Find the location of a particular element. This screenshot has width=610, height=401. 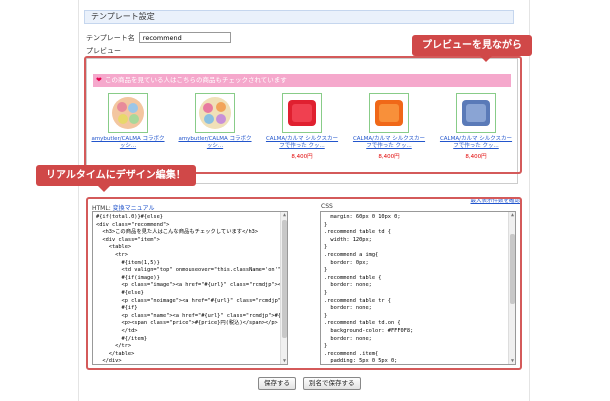

save-button: 保存する is located at coordinates (277, 383).